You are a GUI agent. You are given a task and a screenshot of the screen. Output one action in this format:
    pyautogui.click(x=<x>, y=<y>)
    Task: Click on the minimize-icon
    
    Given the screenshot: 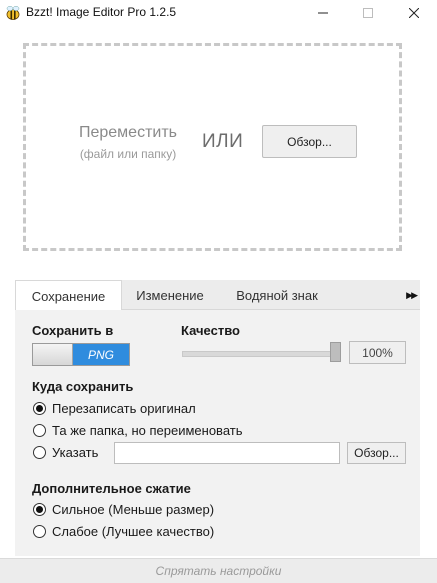 What is the action you would take?
    pyautogui.click(x=322, y=13)
    